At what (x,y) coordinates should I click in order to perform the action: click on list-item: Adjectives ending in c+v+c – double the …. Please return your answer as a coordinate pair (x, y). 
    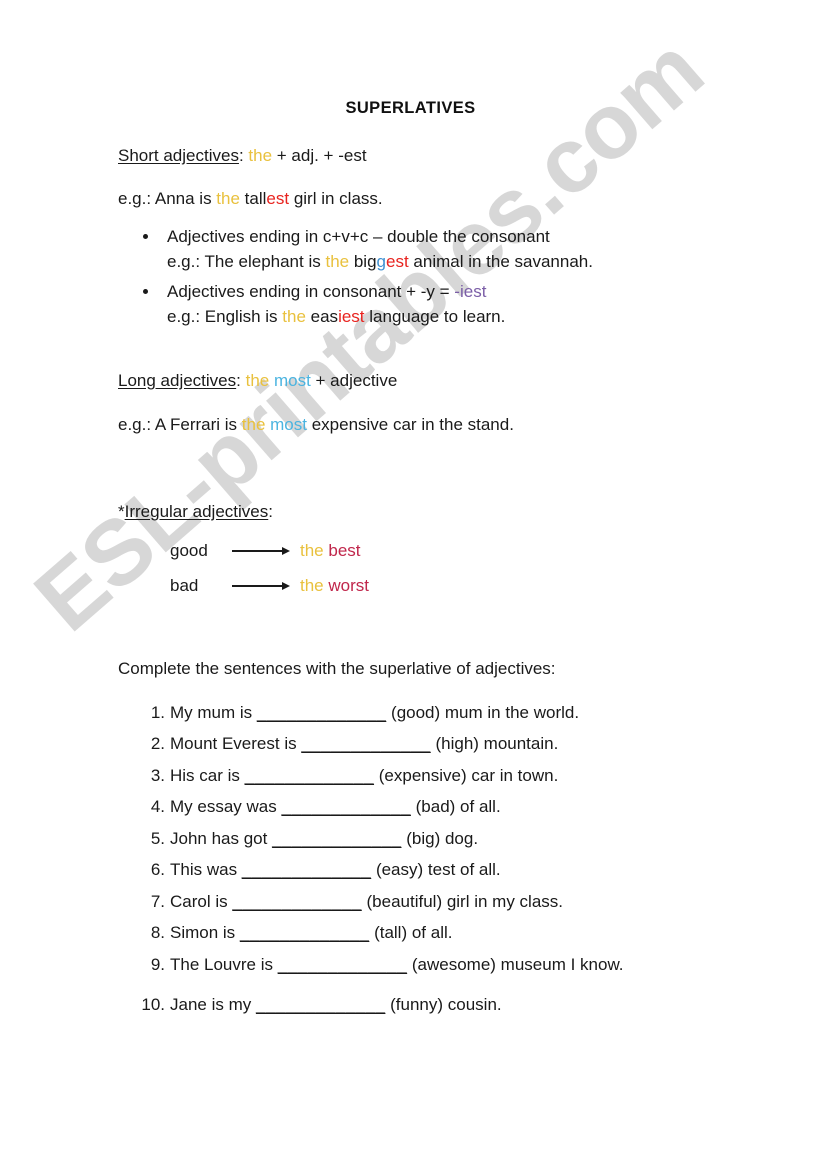
    Looking at the image, I should click on (482, 250).